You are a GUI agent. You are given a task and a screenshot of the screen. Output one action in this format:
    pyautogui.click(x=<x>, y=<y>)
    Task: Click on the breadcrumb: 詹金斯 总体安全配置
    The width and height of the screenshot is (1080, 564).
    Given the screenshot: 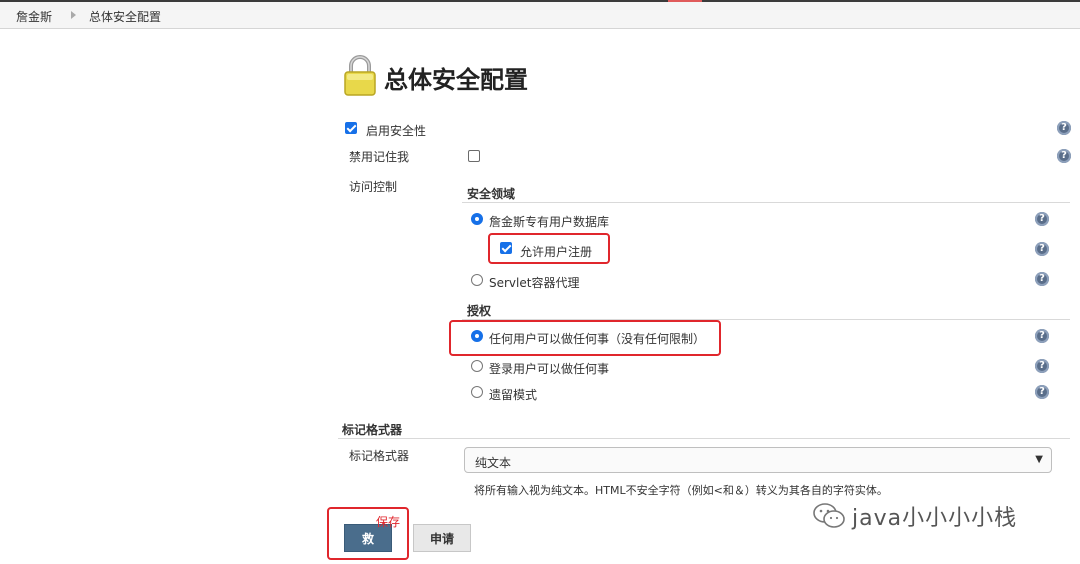 What is the action you would take?
    pyautogui.click(x=540, y=15)
    